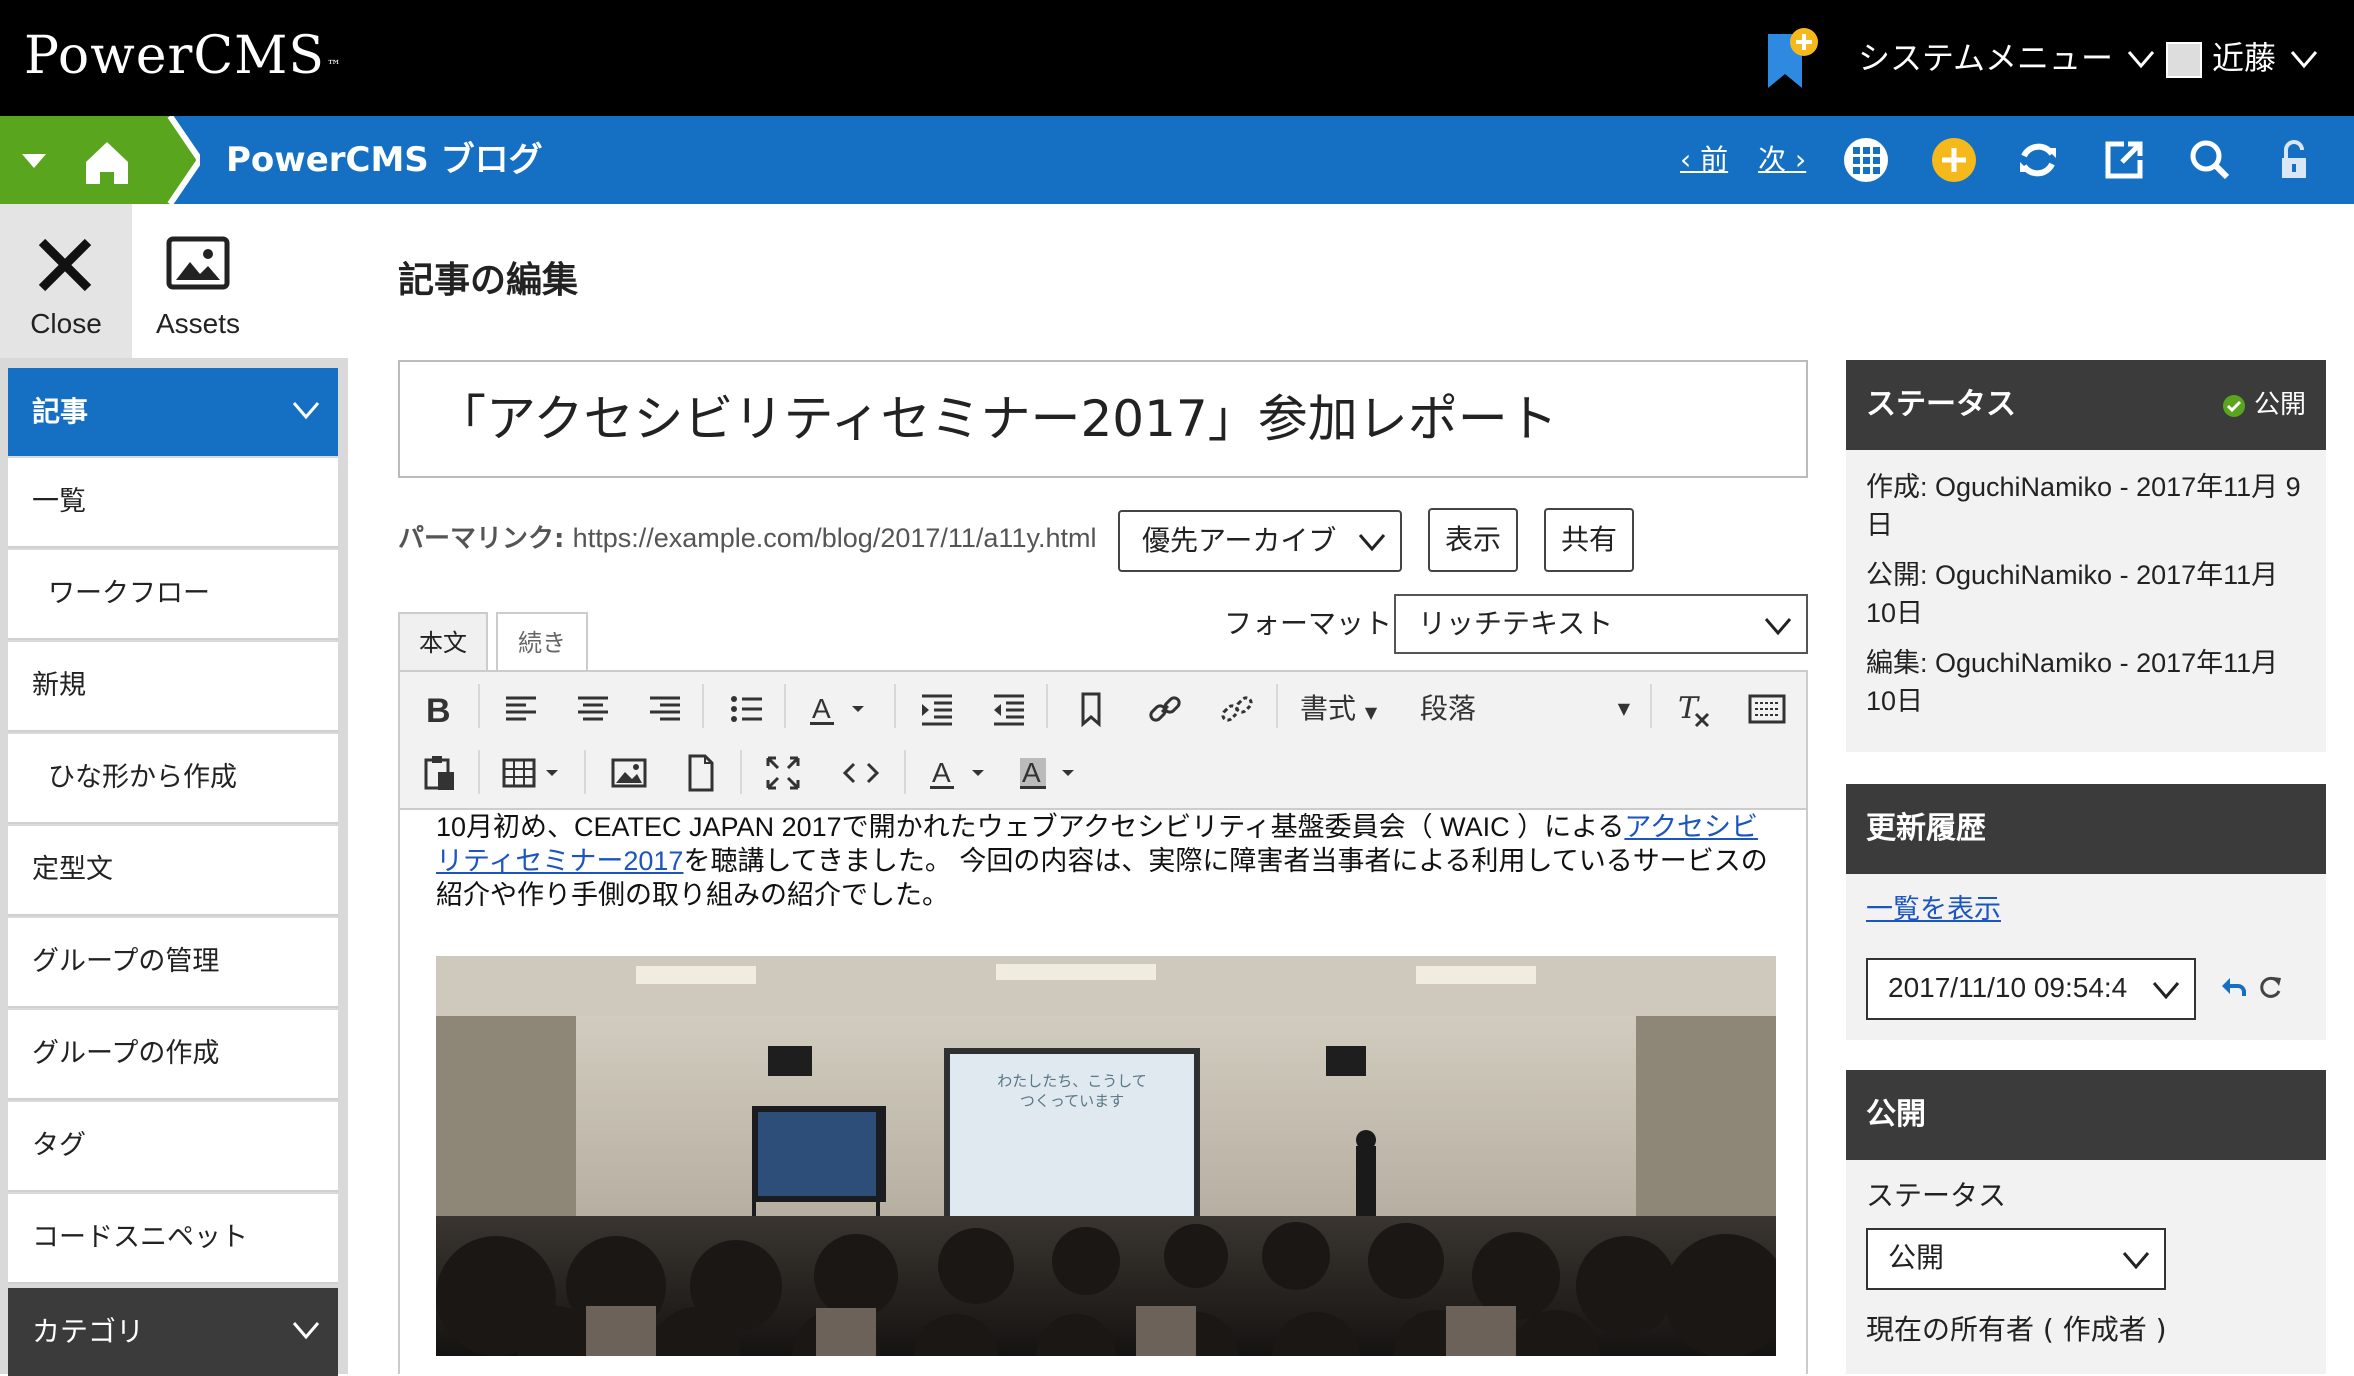 The width and height of the screenshot is (2354, 1376). I want to click on svg-text: B, so click(438, 711).